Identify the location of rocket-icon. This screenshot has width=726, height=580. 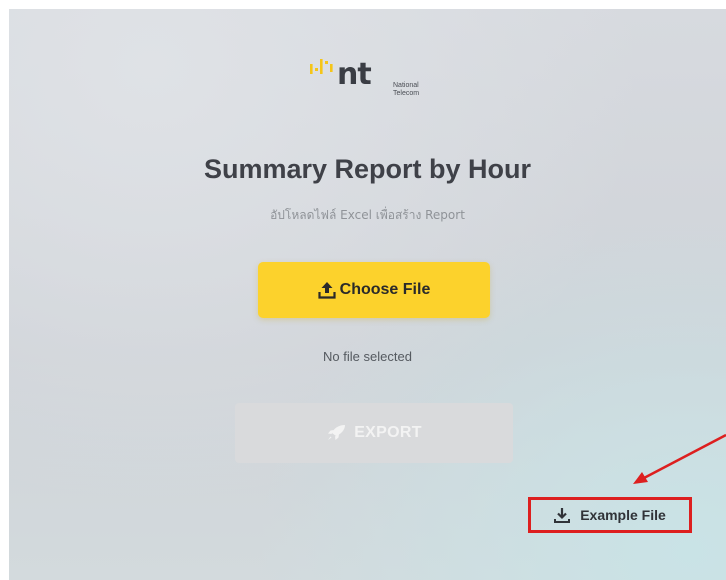
(337, 432).